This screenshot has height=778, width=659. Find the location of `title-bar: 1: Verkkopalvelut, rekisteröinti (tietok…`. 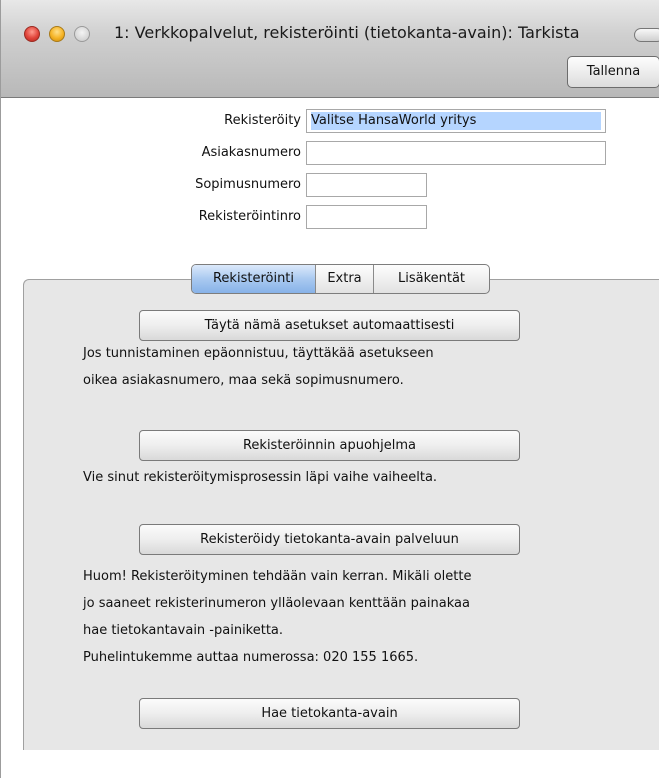

title-bar: 1: Verkkopalvelut, rekisteröinti (tietok… is located at coordinates (330, 49).